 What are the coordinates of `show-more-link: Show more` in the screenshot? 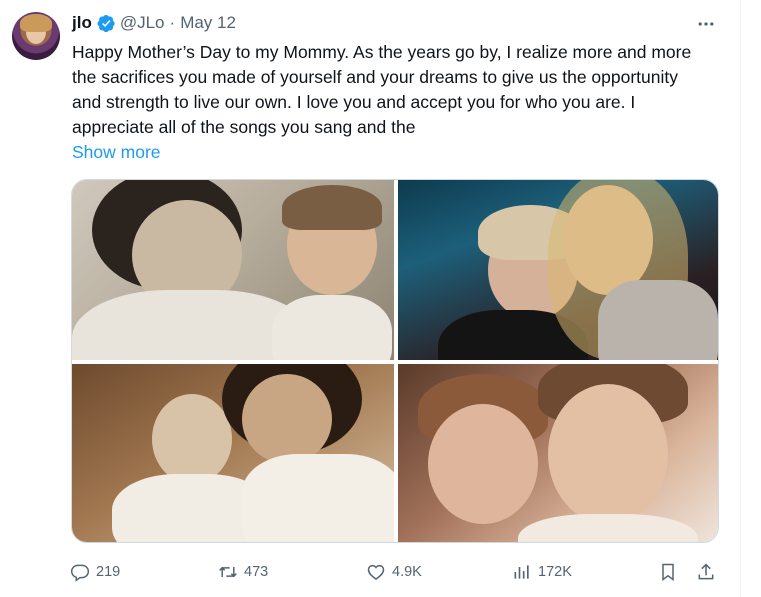 It's located at (116, 152).